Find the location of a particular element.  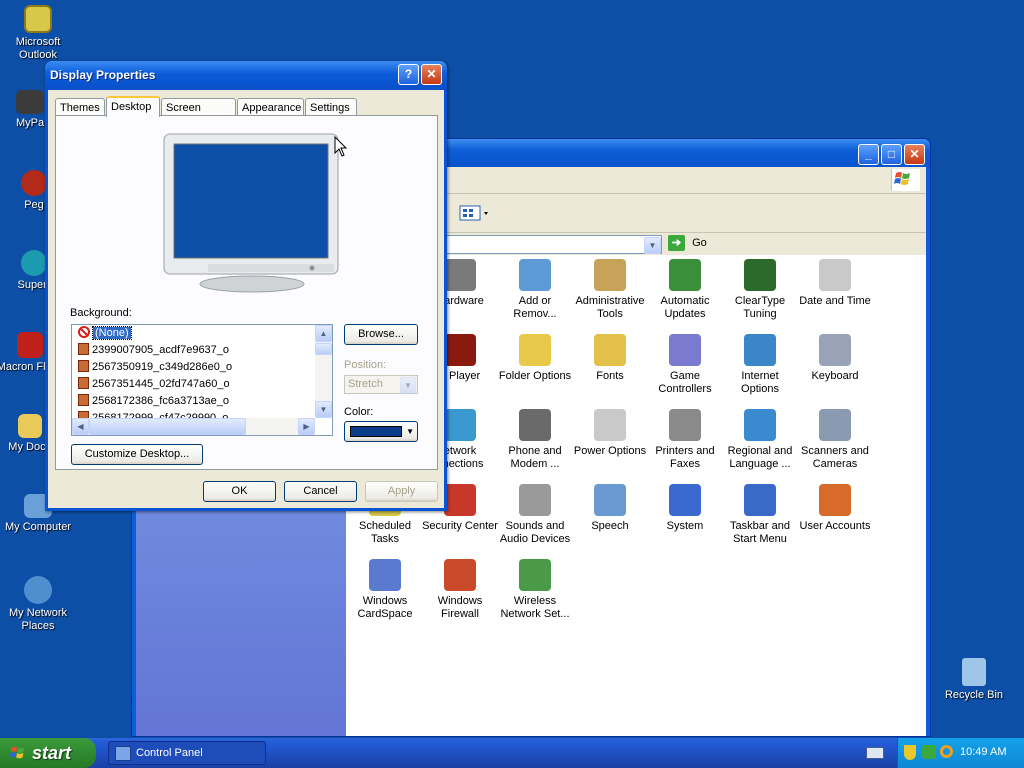

tab-appearance: Appearance is located at coordinates (270, 107).